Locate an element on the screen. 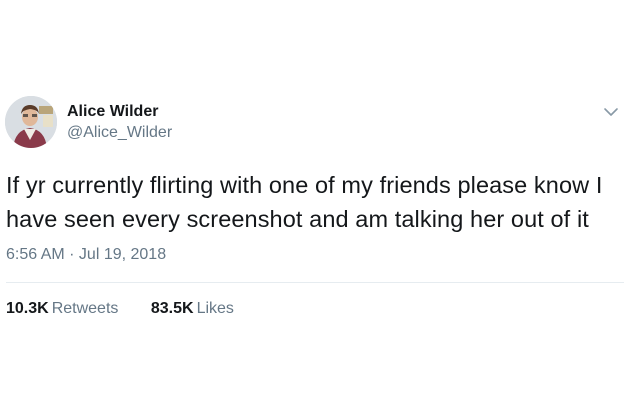  author-name: Alice Wilder is located at coordinates (112, 112).